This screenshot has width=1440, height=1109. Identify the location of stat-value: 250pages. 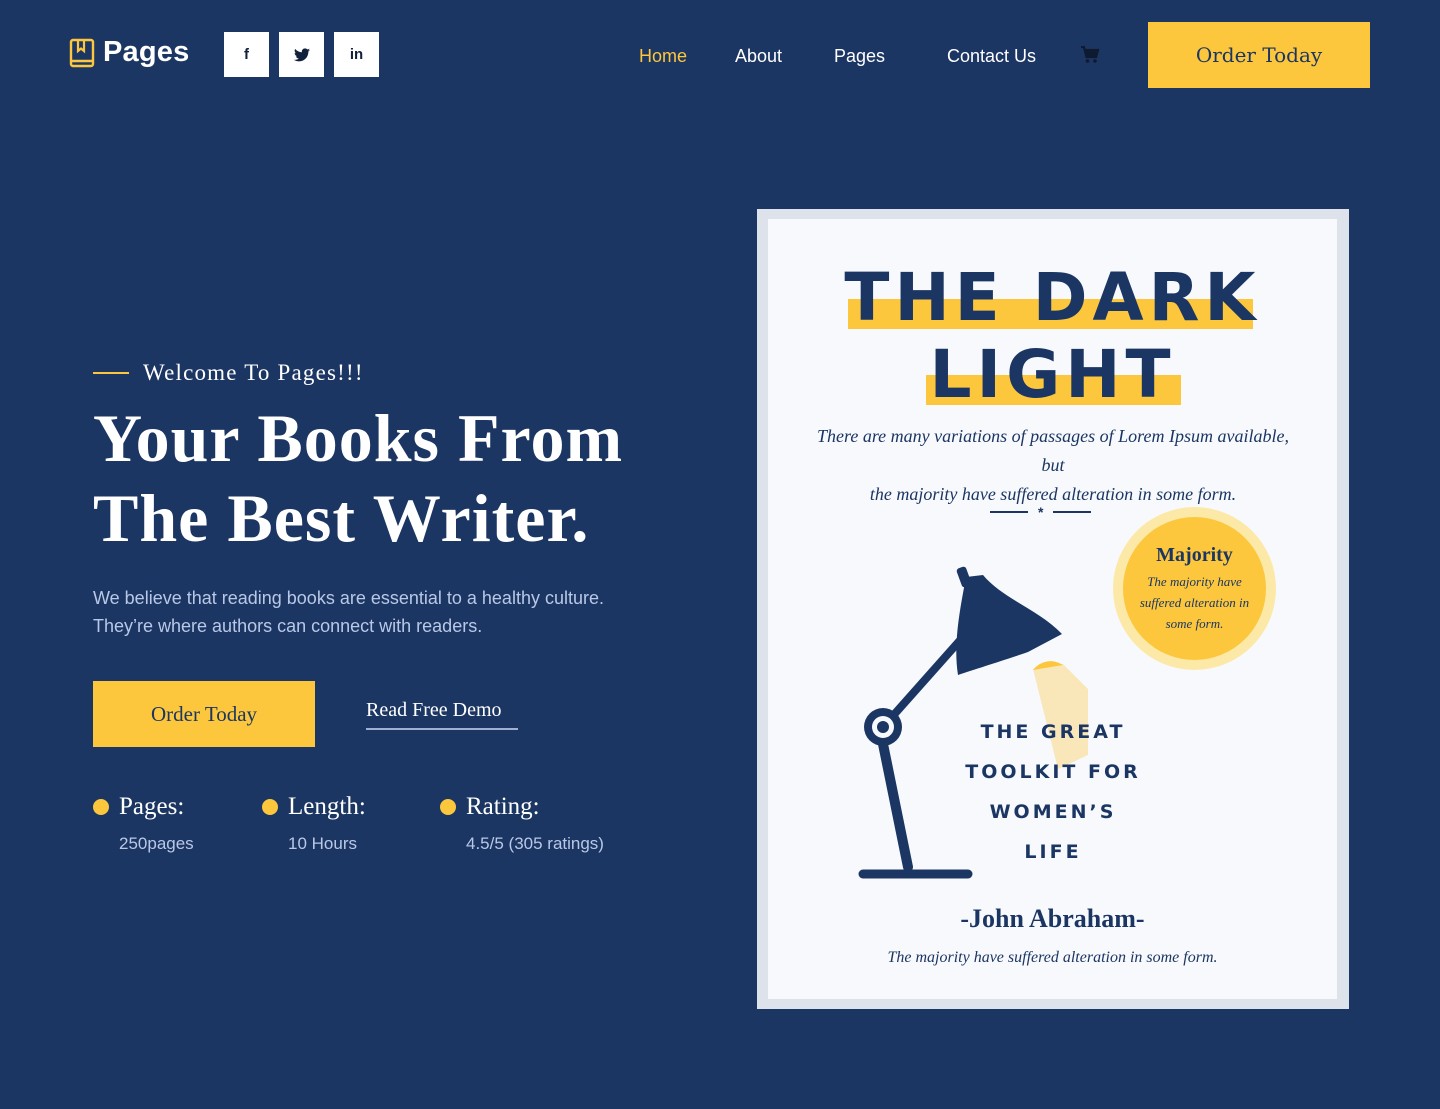
(156, 843).